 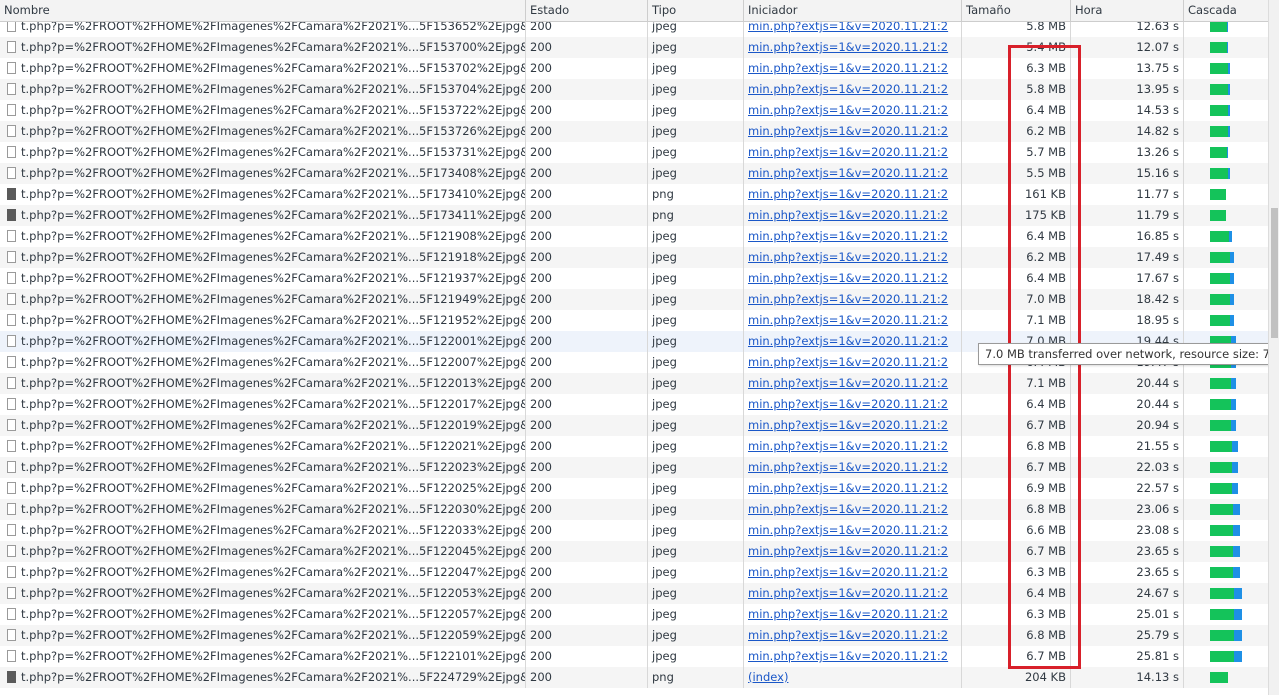 I want to click on column-header-status: Estado, so click(x=586, y=10).